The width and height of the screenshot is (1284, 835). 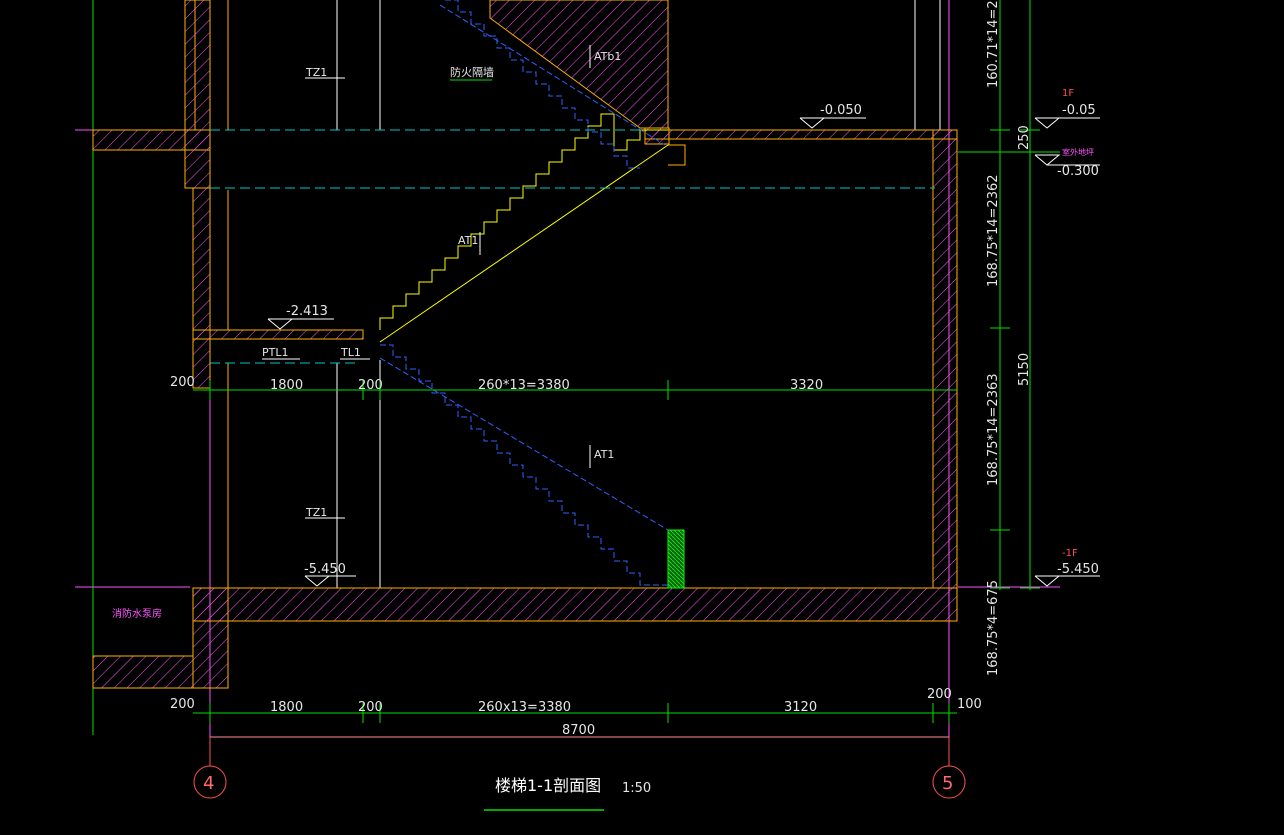 I want to click on label-atb1: ATb1, so click(x=607, y=56).